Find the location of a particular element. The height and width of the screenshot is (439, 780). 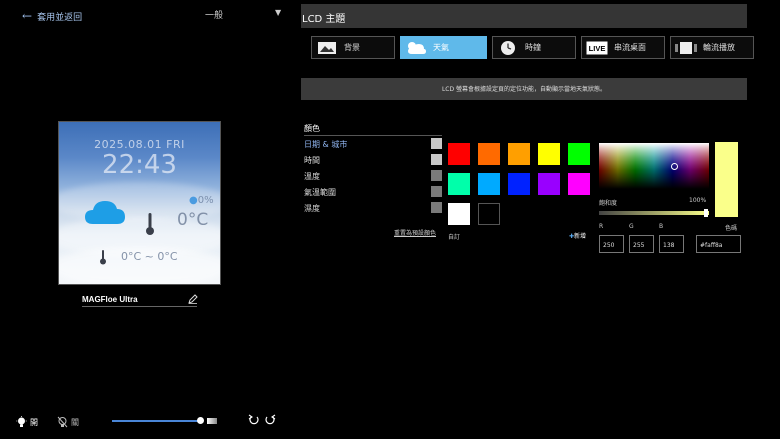

tab-clock: 時鐘 is located at coordinates (534, 47).